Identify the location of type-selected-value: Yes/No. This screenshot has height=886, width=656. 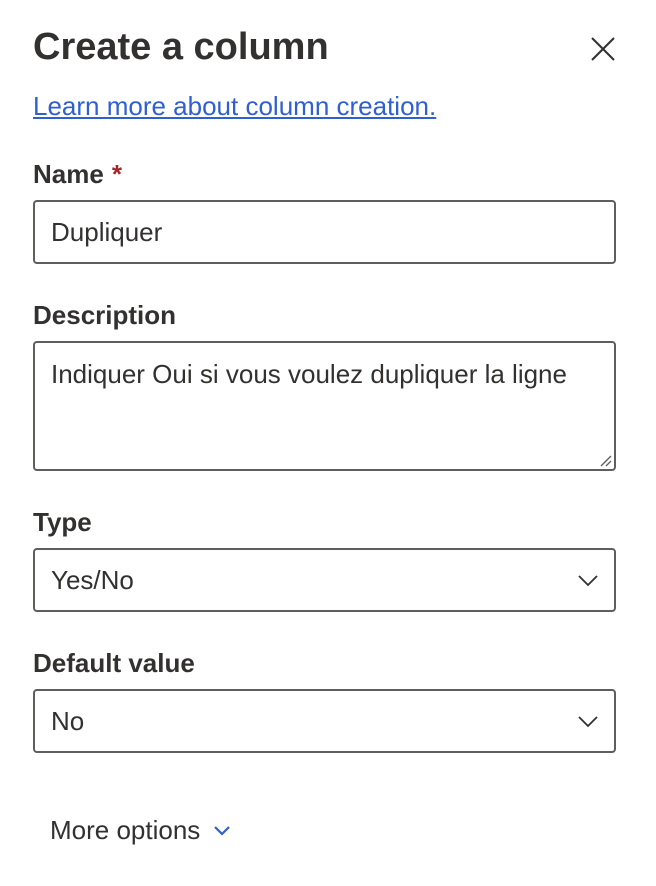
(92, 580).